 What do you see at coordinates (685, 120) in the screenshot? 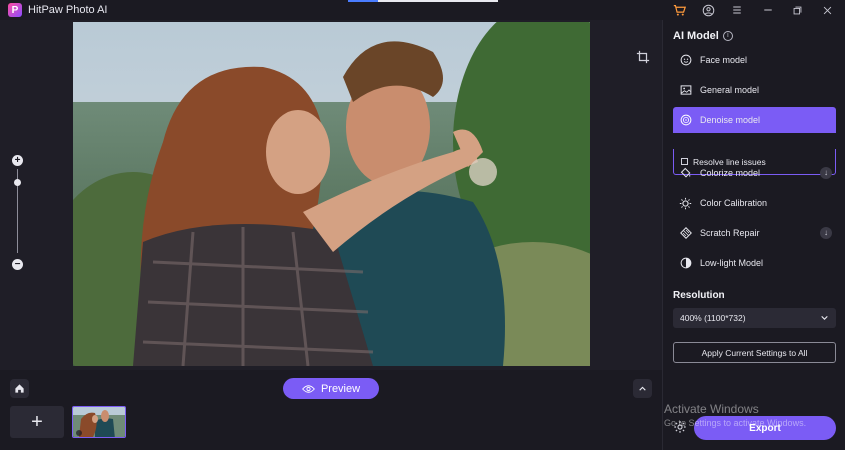
I see `denoise-icon` at bounding box center [685, 120].